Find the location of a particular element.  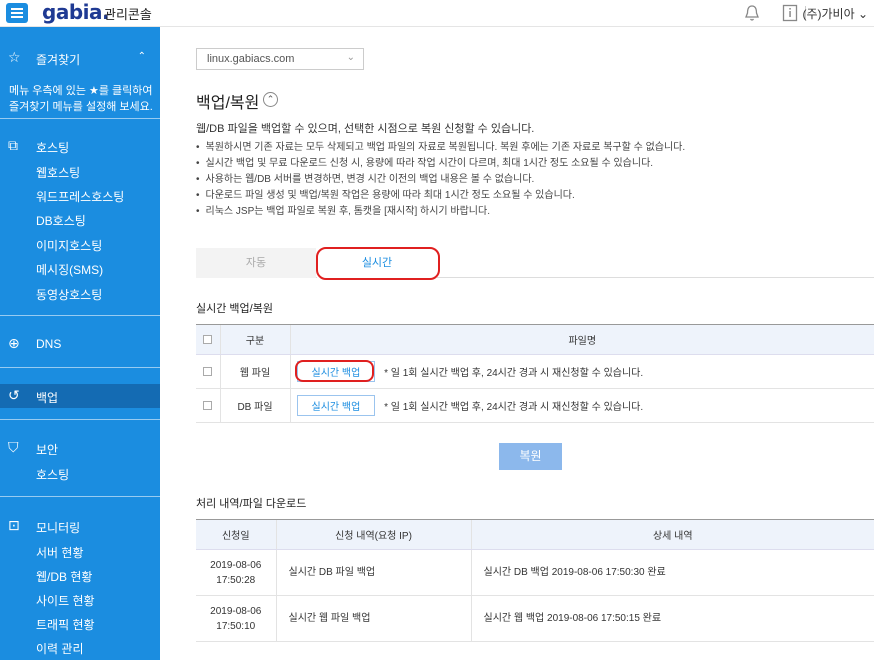

row-time: 17:50:10 is located at coordinates (236, 626).